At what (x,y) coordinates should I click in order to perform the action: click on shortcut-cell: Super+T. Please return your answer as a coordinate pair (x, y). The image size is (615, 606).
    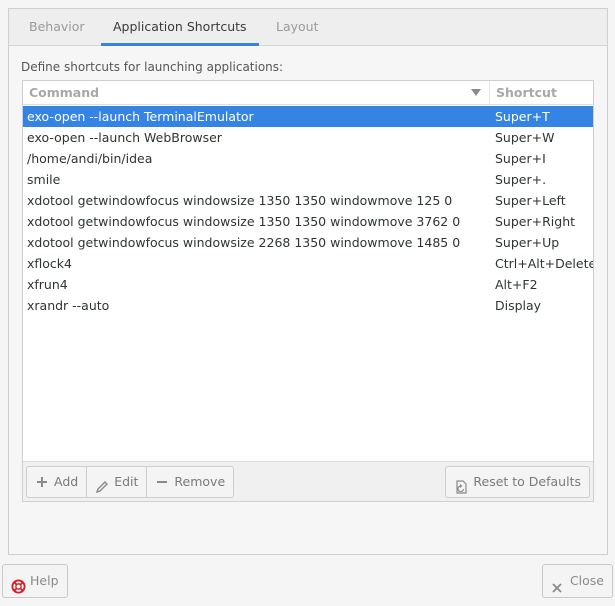
    Looking at the image, I should click on (522, 116).